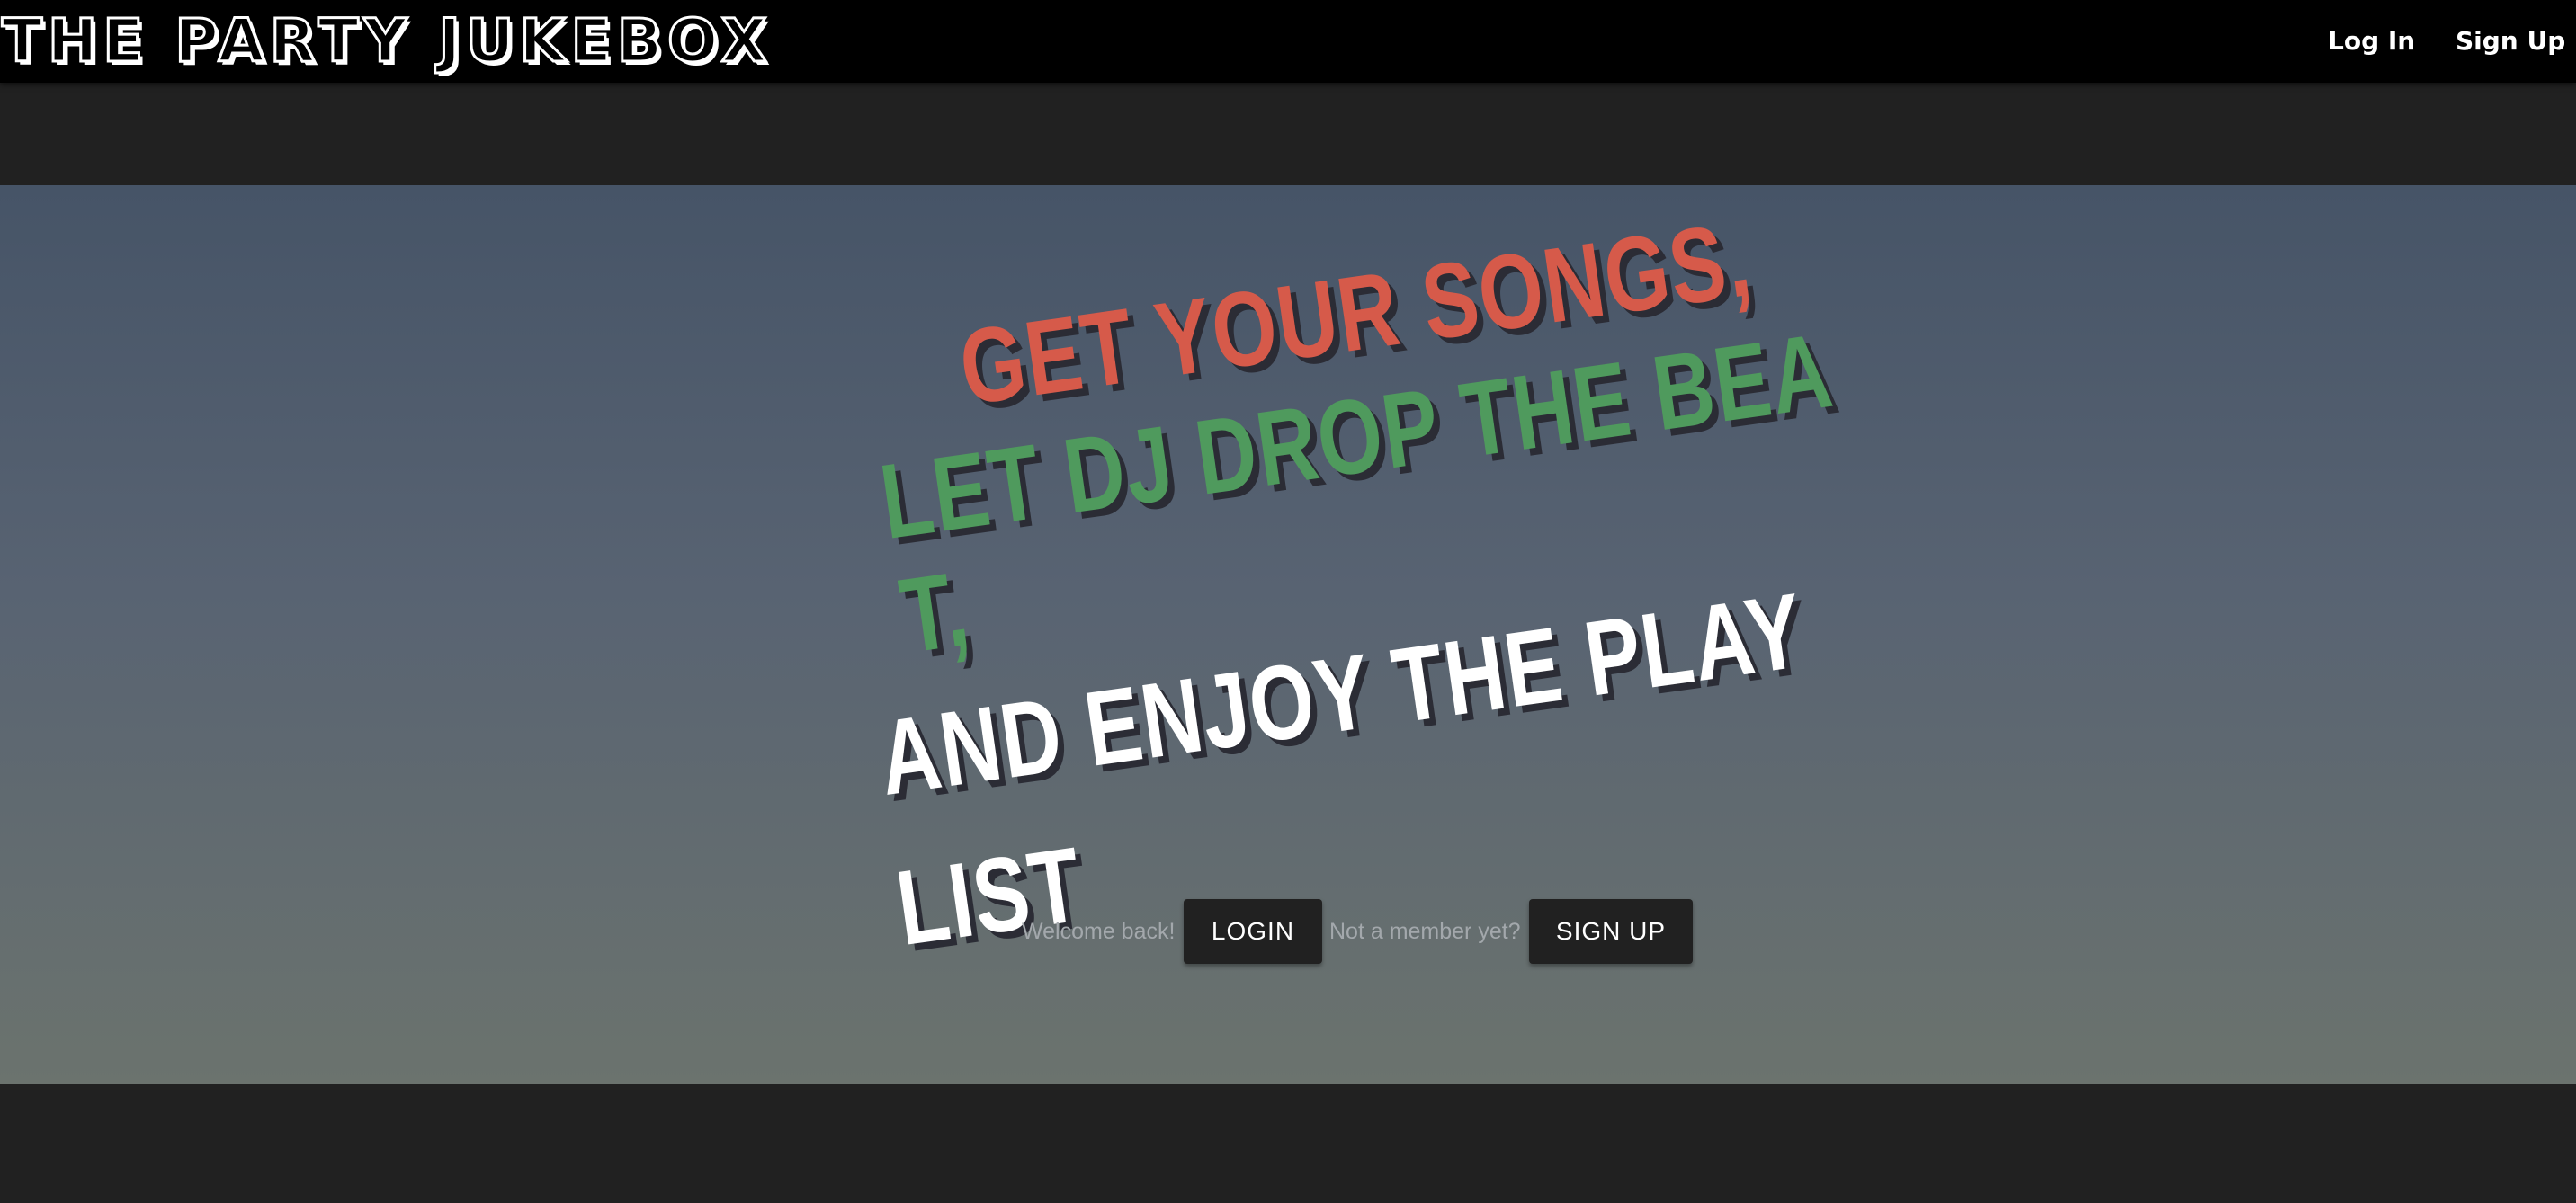 The width and height of the screenshot is (2576, 1203). What do you see at coordinates (1099, 931) in the screenshot?
I see `welcome-back-text: Welcome back!` at bounding box center [1099, 931].